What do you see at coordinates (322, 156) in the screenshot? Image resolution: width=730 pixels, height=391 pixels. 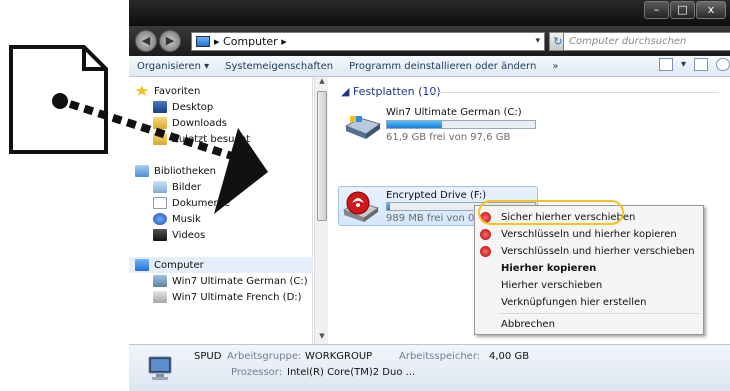 I see `scroll-thumb` at bounding box center [322, 156].